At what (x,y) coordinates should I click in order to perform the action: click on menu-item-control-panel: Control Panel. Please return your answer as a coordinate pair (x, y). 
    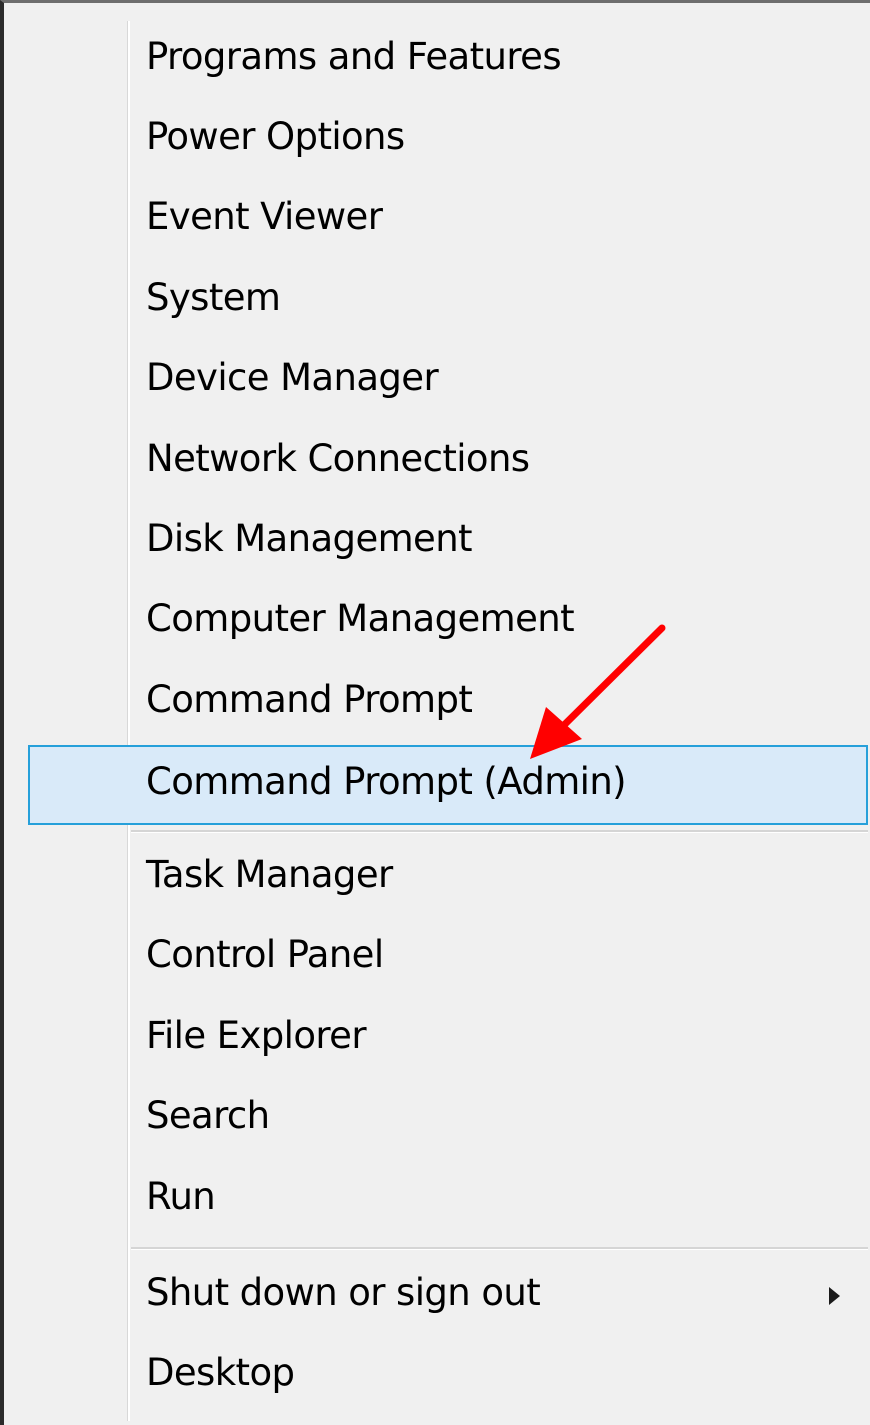
    Looking at the image, I should click on (441, 959).